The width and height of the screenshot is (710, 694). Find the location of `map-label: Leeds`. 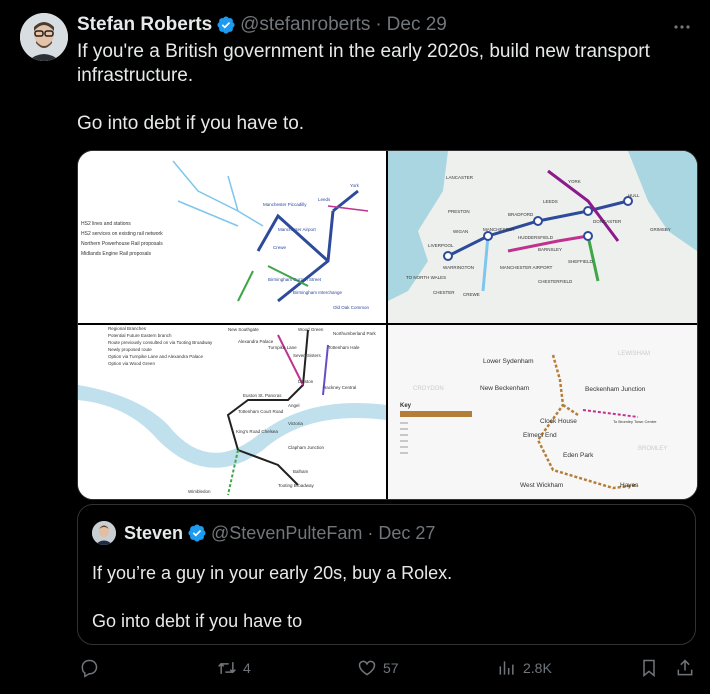

map-label: Leeds is located at coordinates (324, 199).